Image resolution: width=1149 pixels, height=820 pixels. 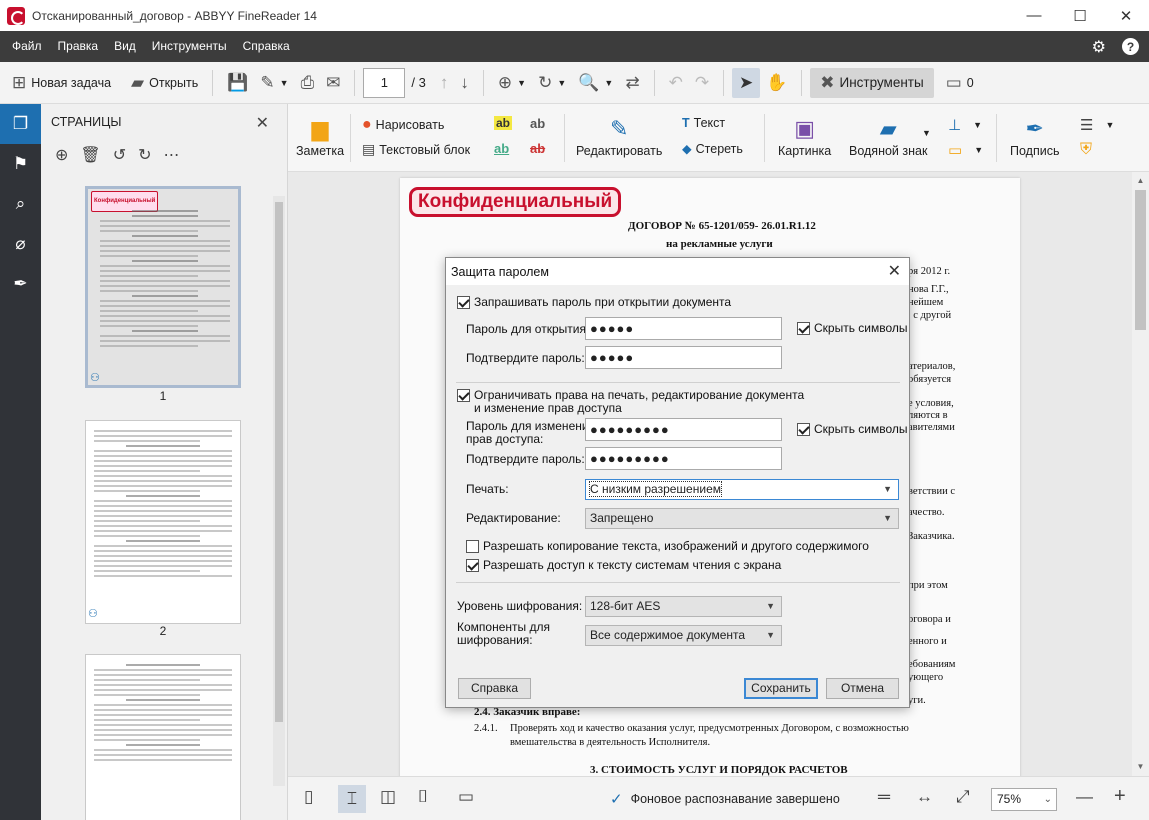 I want to click on more-icon: ⋯, so click(x=172, y=155).